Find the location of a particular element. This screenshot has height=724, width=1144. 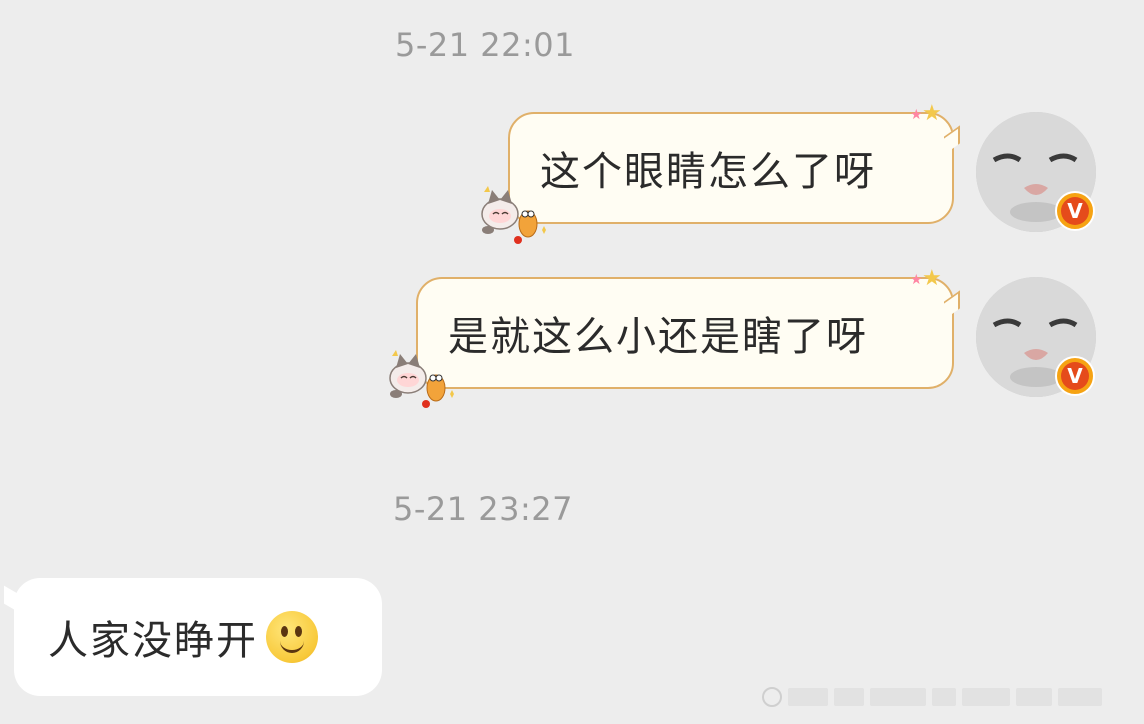

timestamp: 5-21 23:27 is located at coordinates (483, 509).